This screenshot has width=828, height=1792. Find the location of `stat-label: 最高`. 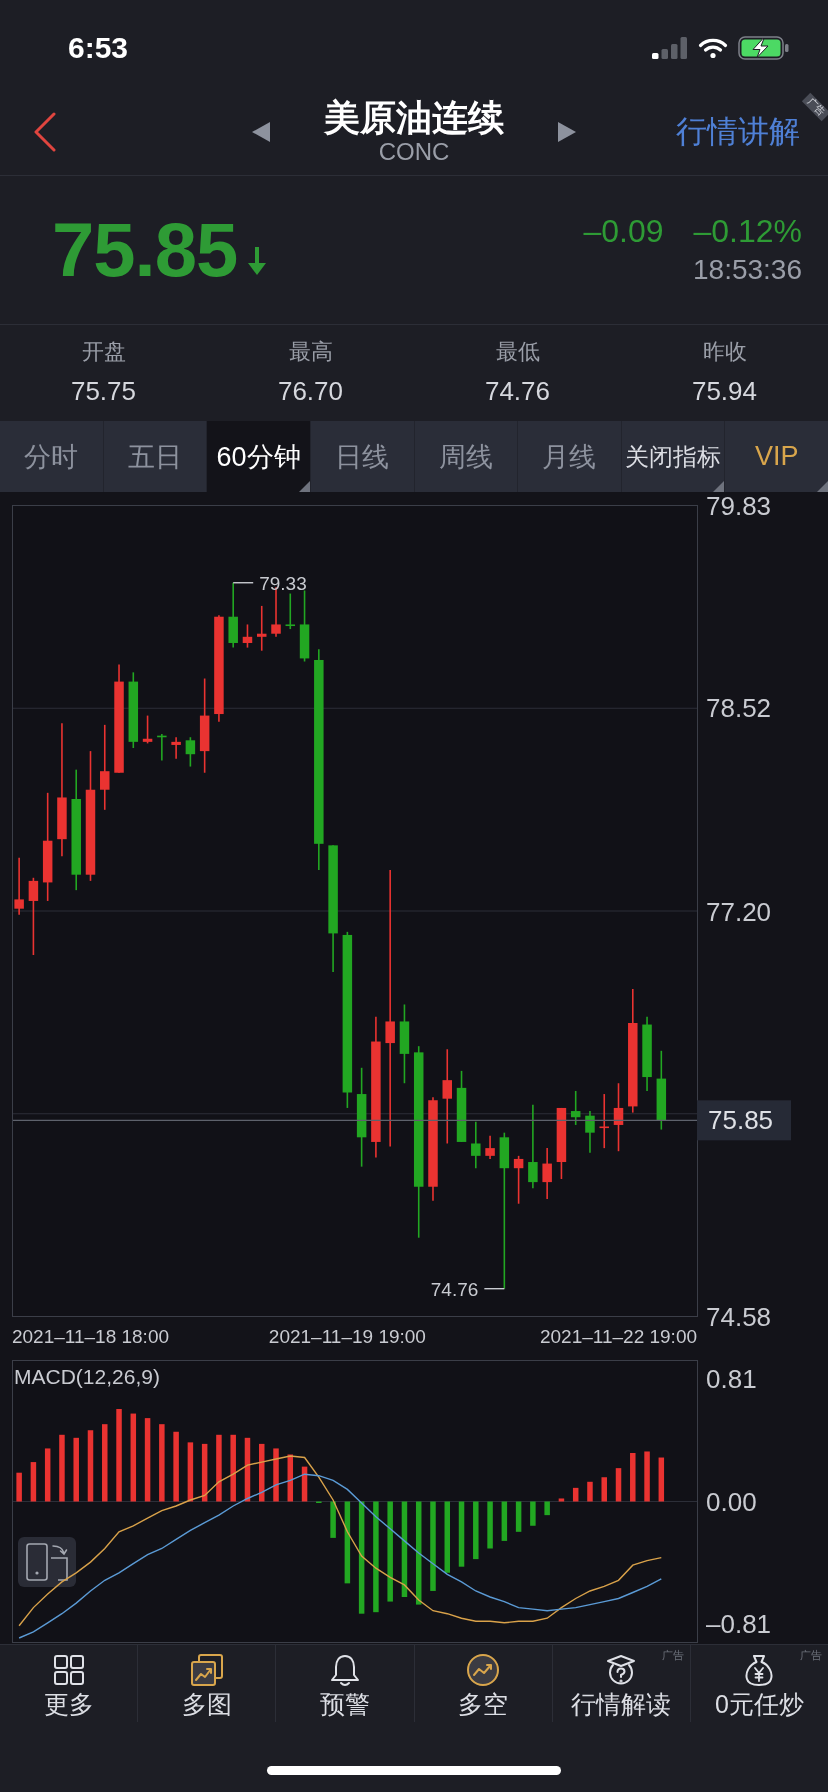

stat-label: 最高 is located at coordinates (310, 352).